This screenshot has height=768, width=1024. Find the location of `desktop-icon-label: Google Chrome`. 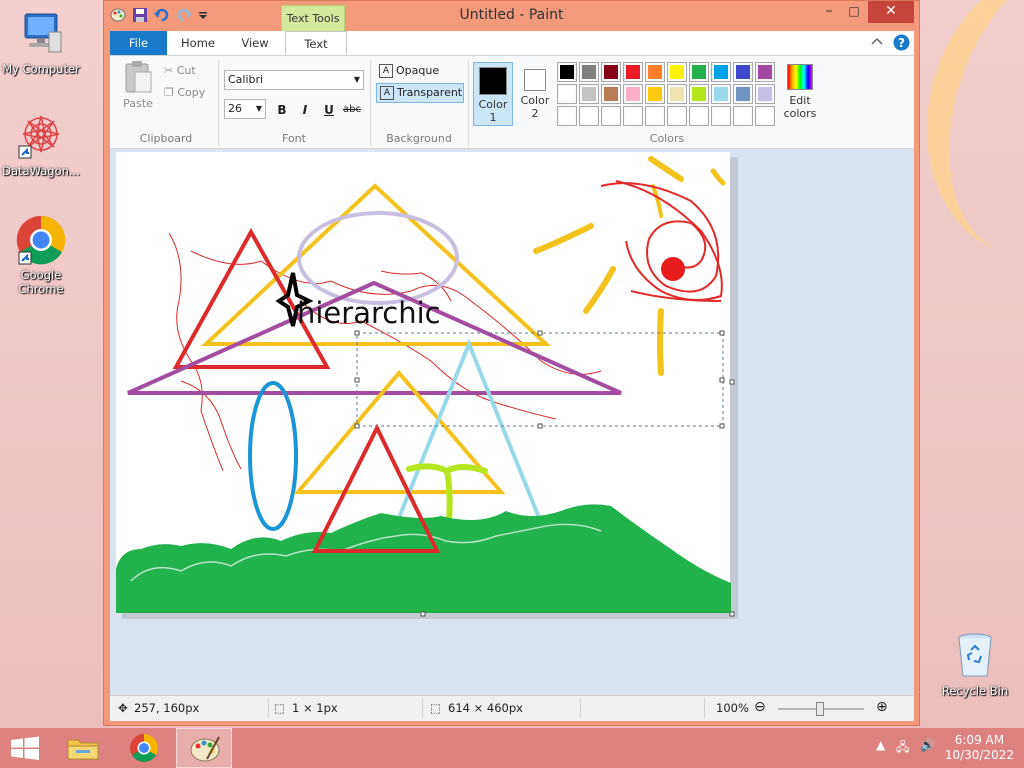

desktop-icon-label: Google Chrome is located at coordinates (41, 282).